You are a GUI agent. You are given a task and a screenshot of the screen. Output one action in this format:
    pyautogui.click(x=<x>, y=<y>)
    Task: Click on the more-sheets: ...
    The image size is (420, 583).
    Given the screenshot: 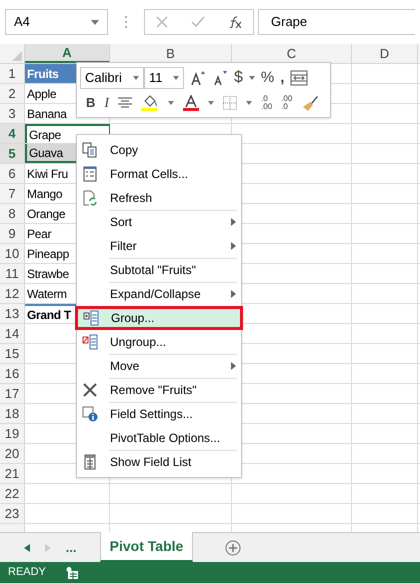 What is the action you would take?
    pyautogui.click(x=71, y=548)
    